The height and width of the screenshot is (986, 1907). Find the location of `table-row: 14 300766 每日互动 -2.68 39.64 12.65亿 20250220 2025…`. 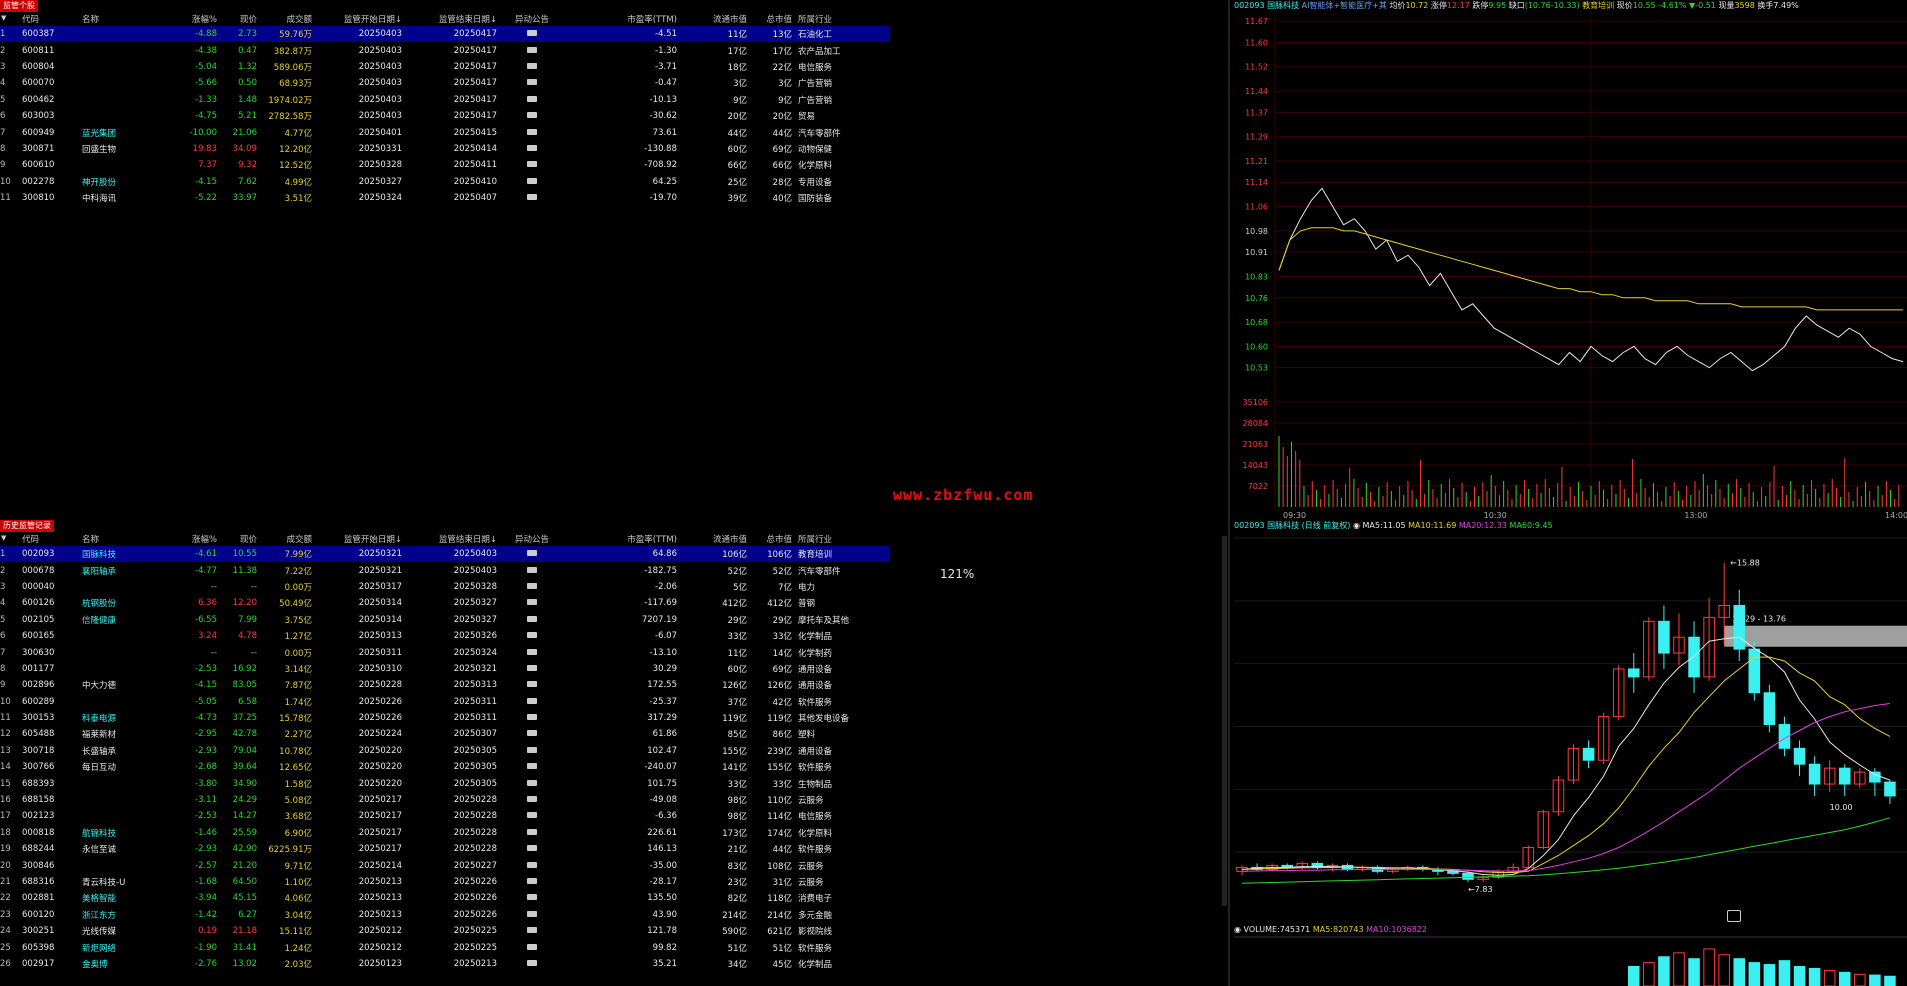

table-row: 14 300766 每日互动 -2.68 39.64 12.65亿 20250220 2025… is located at coordinates (445, 767).